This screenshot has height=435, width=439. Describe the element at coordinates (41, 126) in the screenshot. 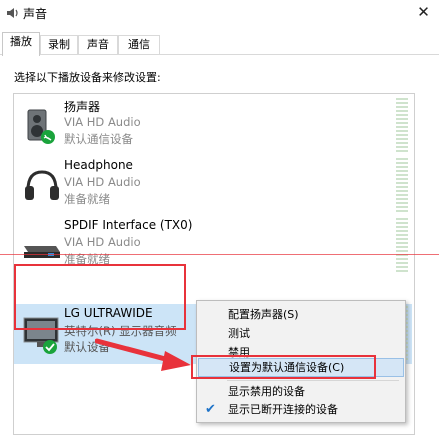

I see `speaker-icon` at that location.